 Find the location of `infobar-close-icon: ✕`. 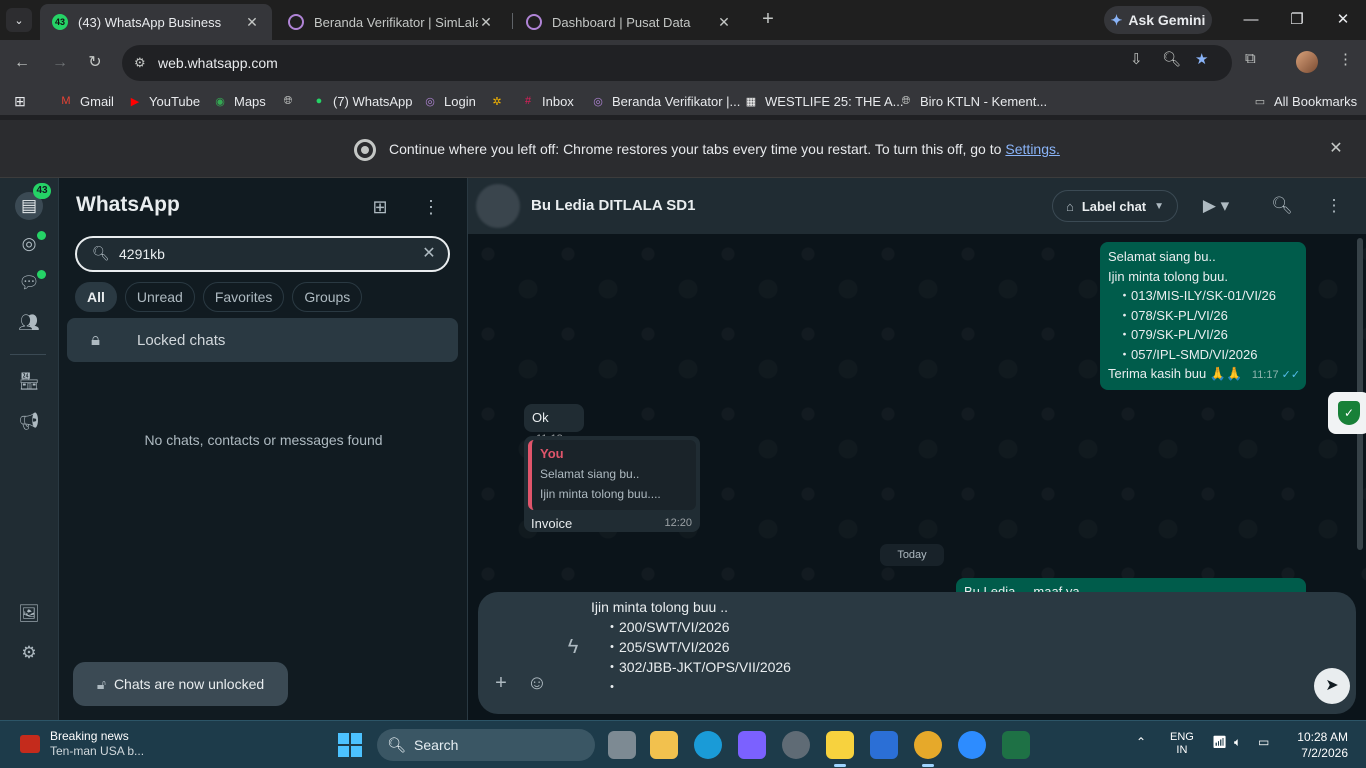

infobar-close-icon: ✕ is located at coordinates (1336, 148).